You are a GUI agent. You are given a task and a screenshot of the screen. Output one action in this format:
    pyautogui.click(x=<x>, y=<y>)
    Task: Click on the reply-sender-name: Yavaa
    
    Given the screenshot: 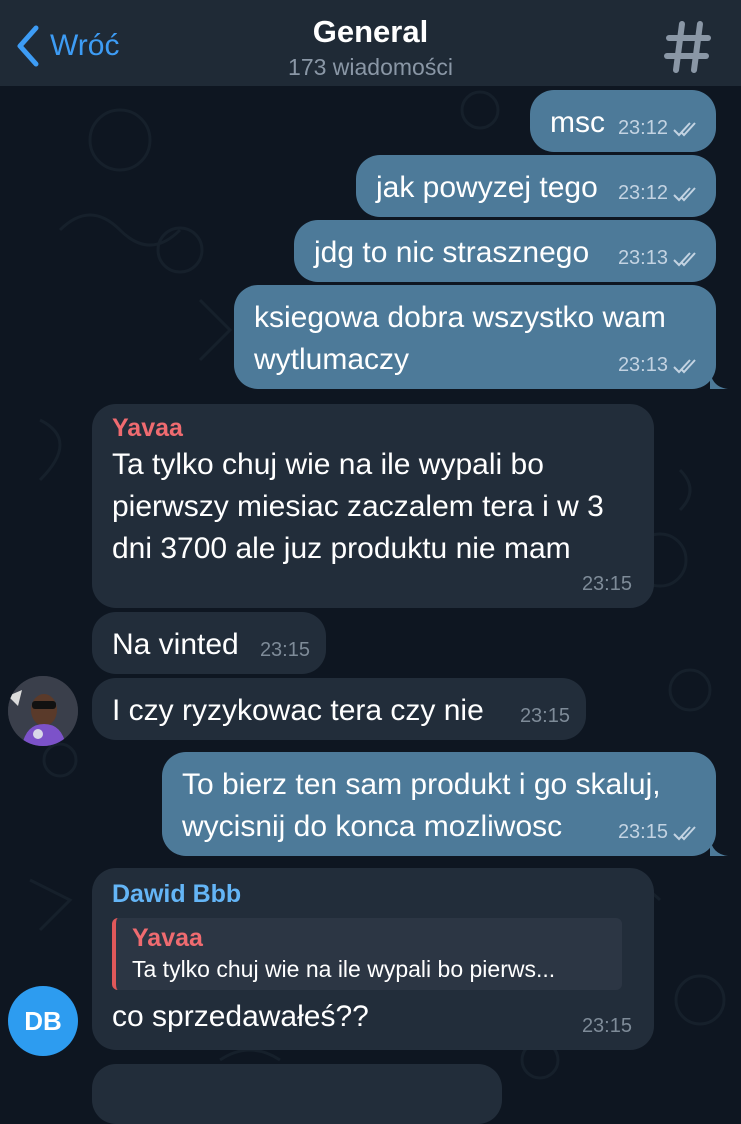 What is the action you would take?
    pyautogui.click(x=167, y=938)
    